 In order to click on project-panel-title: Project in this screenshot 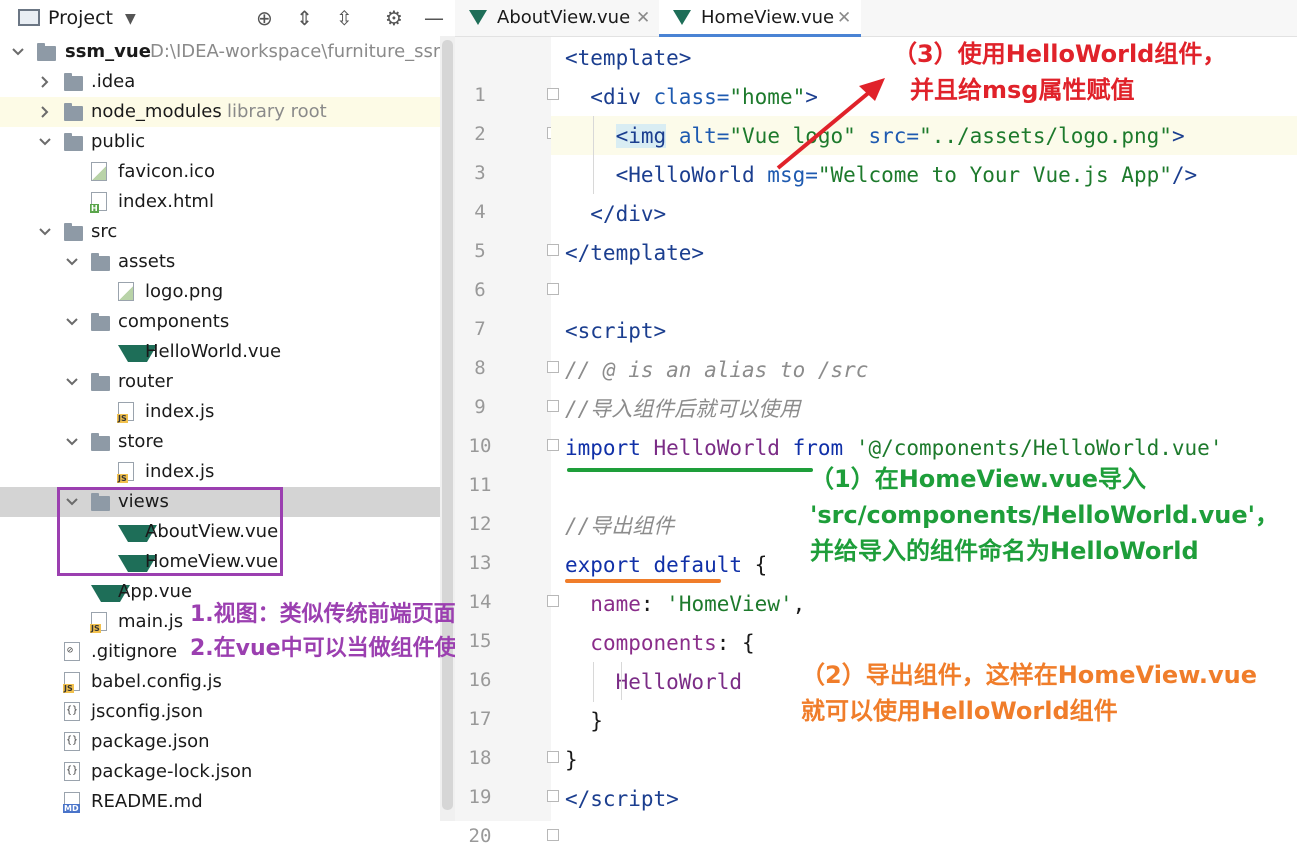, I will do `click(80, 18)`.